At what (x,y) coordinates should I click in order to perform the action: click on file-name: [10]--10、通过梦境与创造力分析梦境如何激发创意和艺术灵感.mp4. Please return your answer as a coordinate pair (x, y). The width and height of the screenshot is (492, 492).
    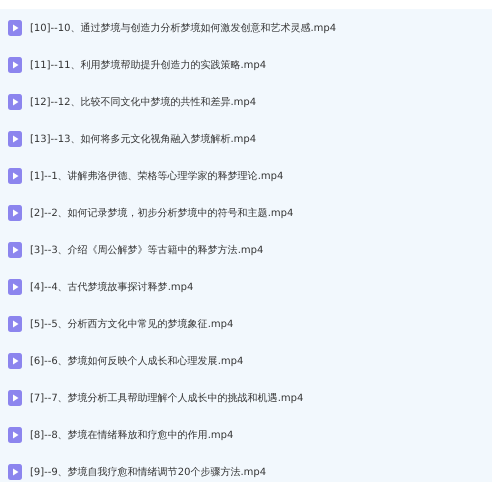
    Looking at the image, I should click on (183, 27).